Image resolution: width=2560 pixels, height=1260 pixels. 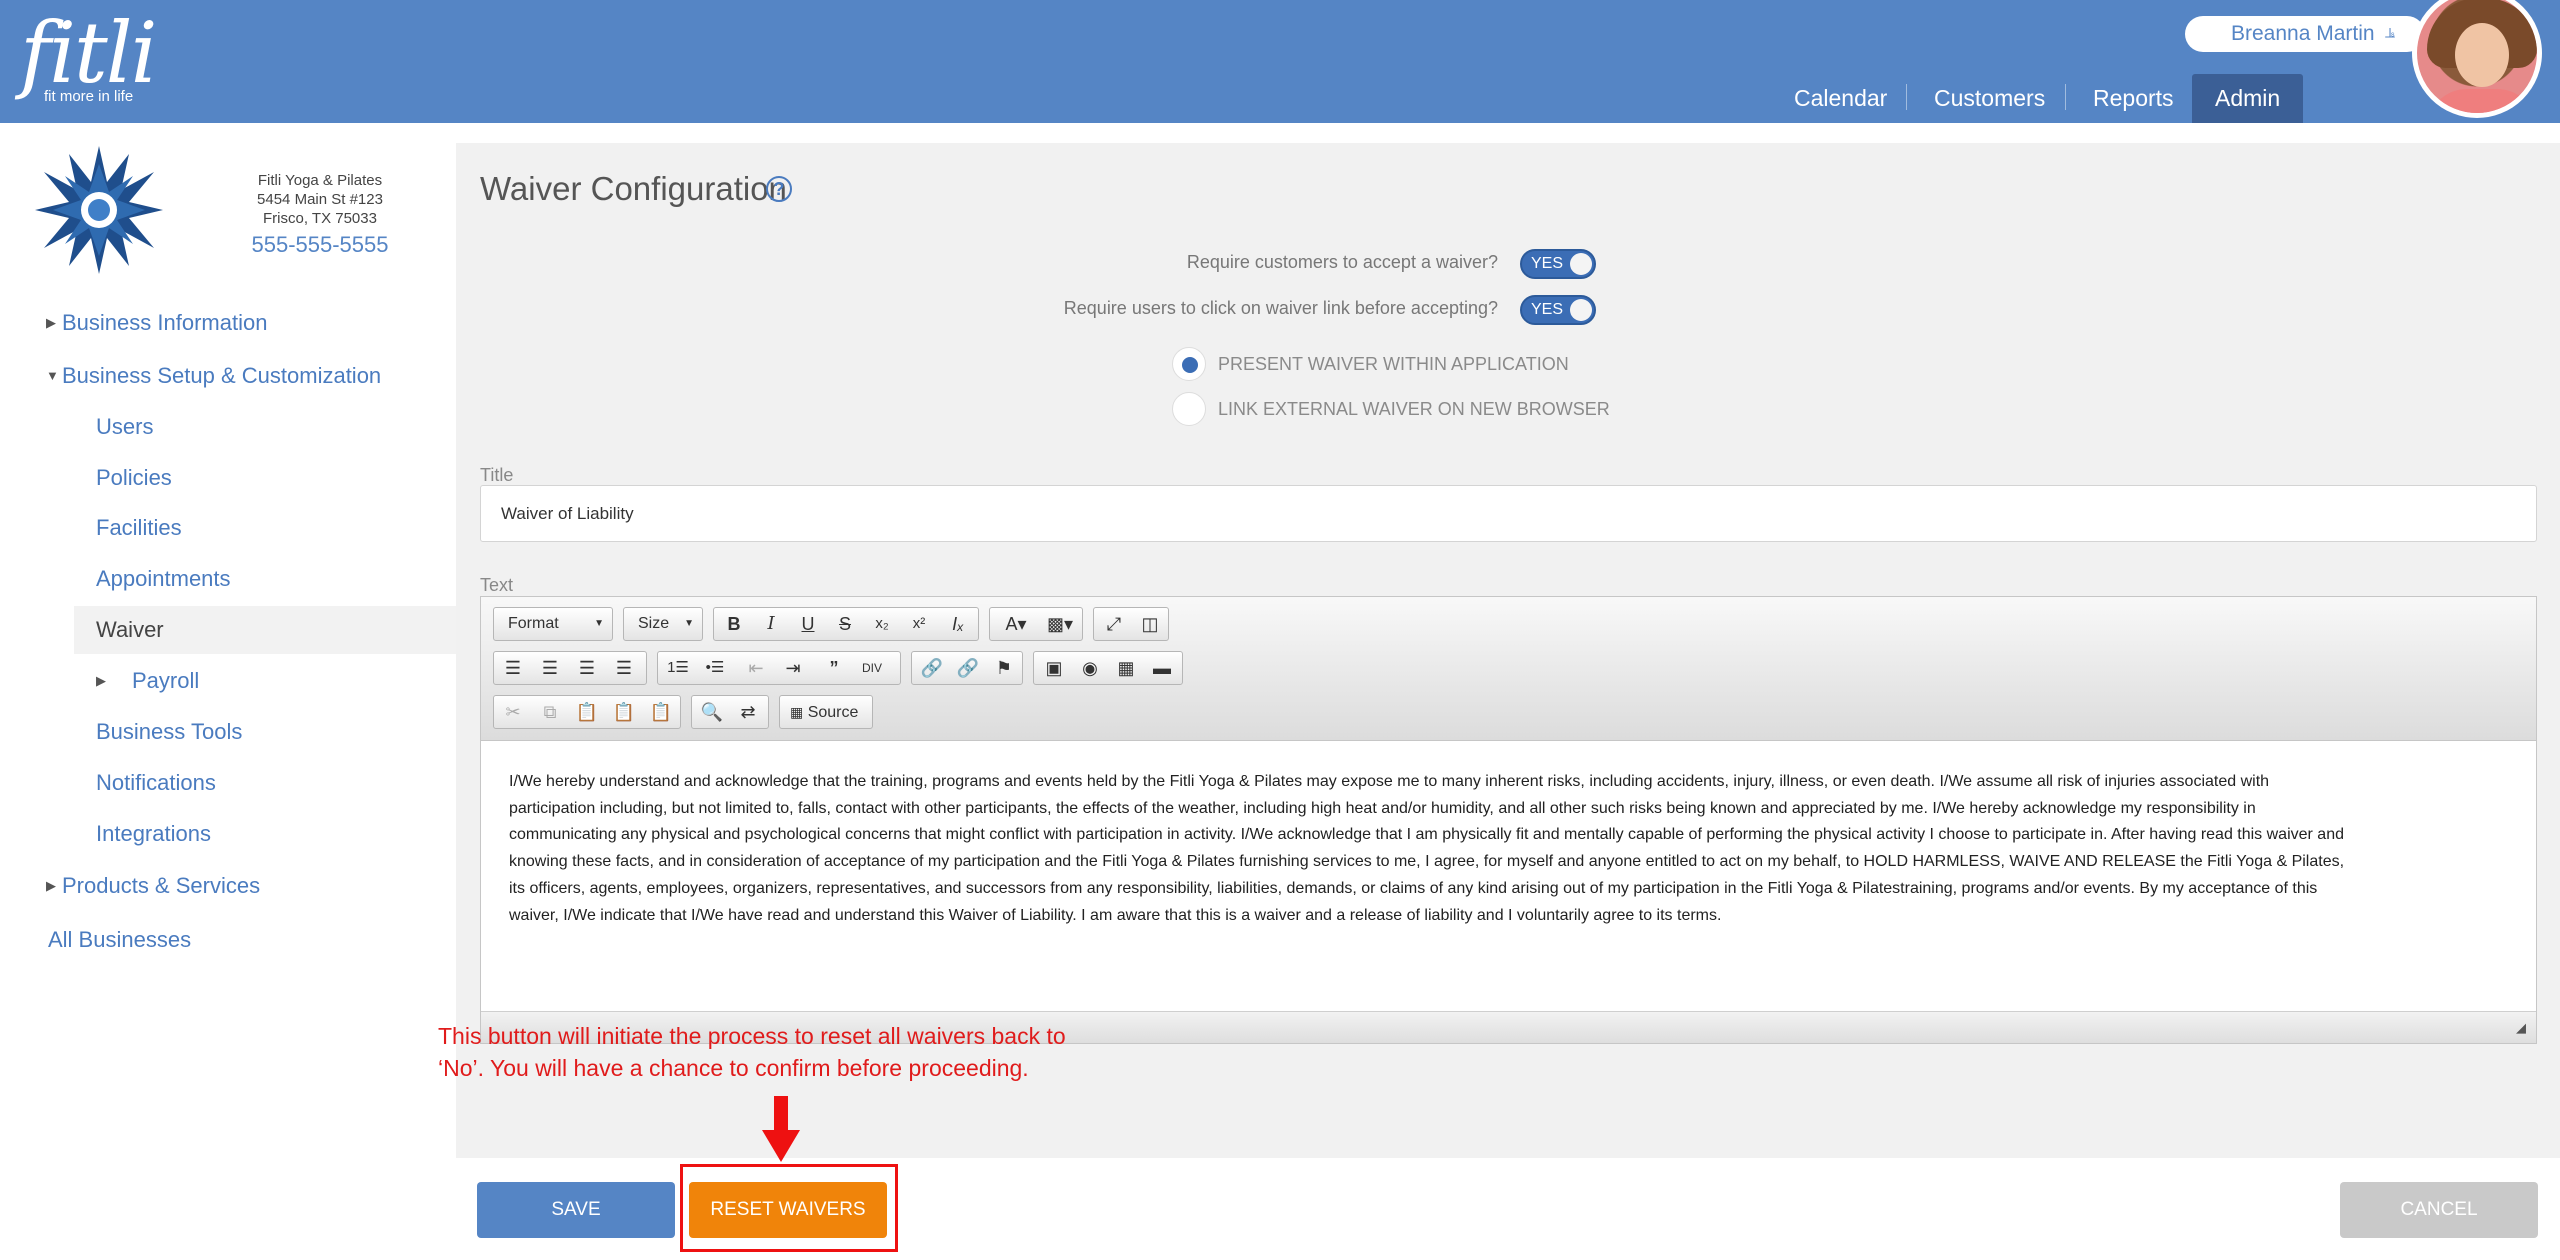 I want to click on text-field-label: Text, so click(x=497, y=585).